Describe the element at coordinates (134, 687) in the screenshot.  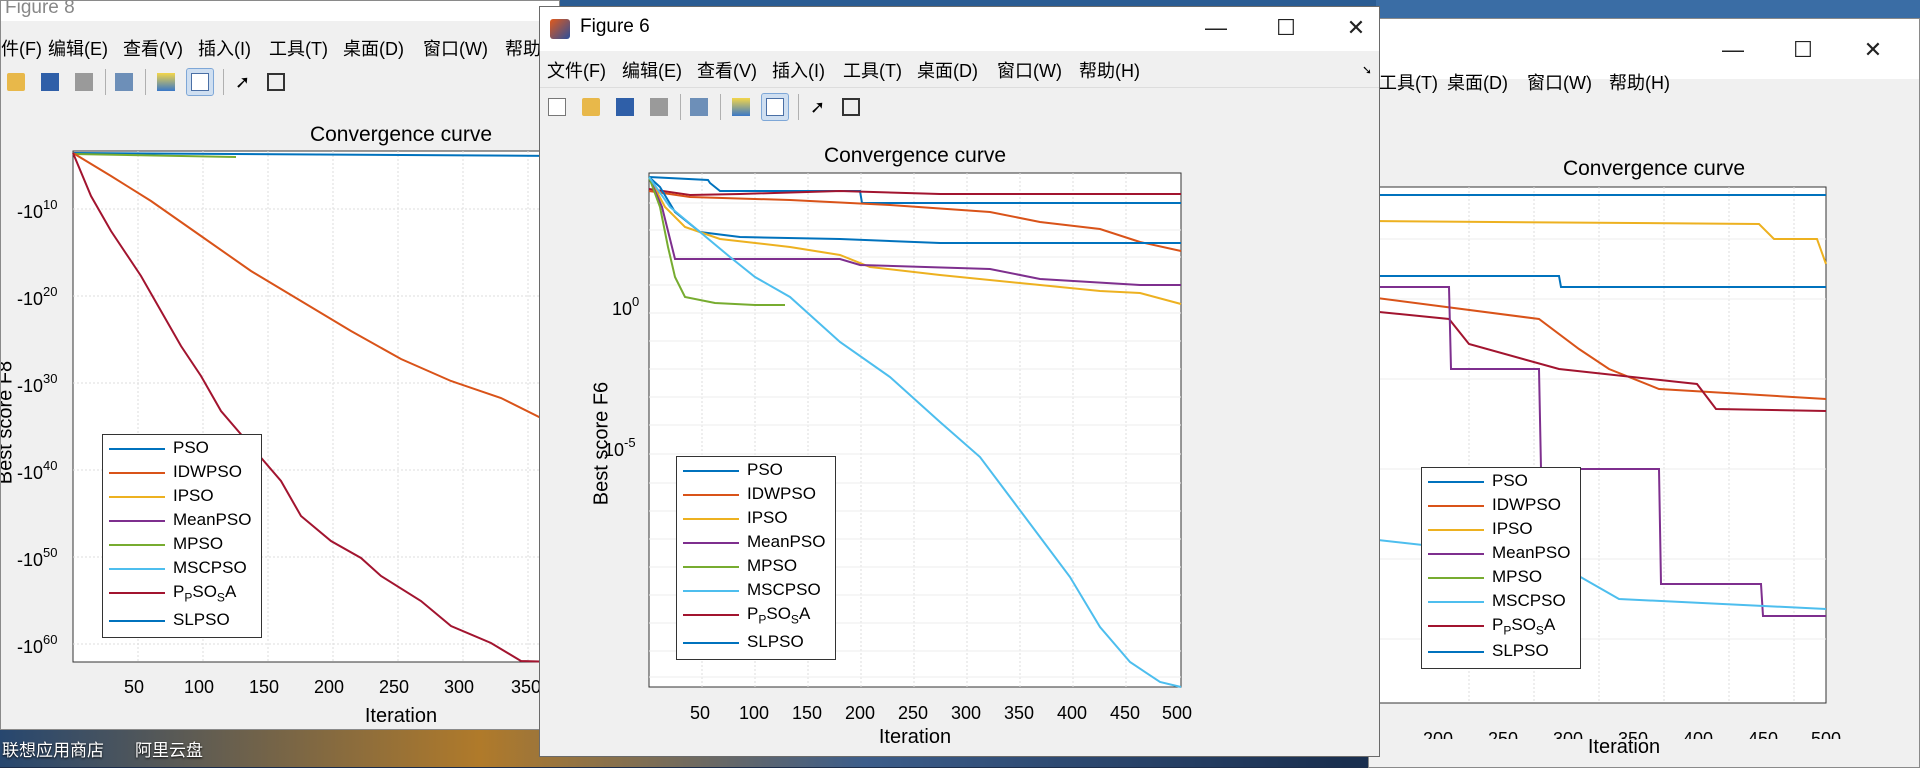
I see `fig8-xtick: 50` at that location.